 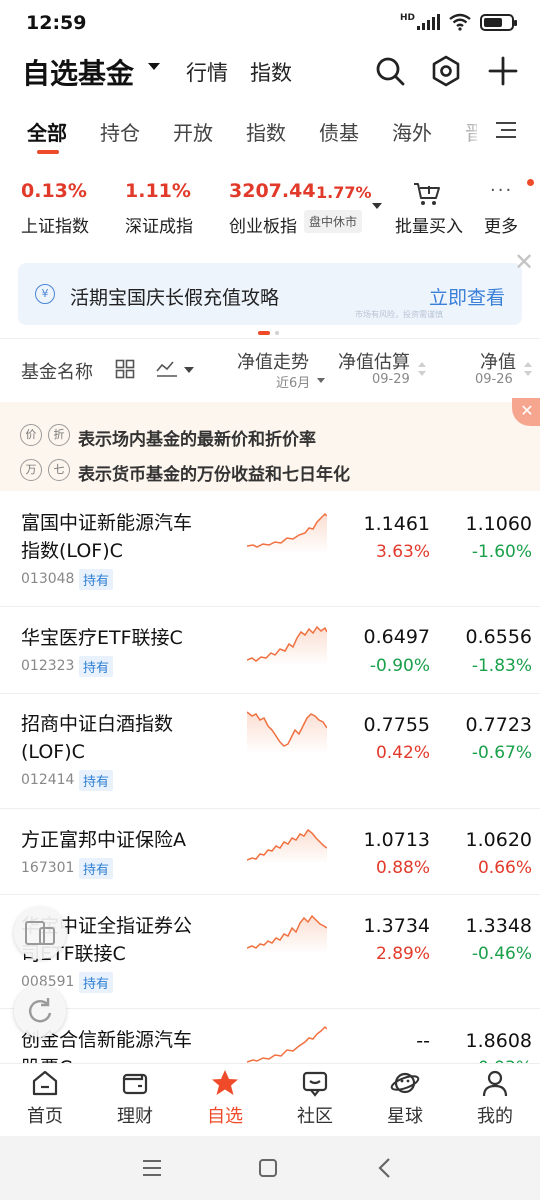 What do you see at coordinates (174, 296) in the screenshot?
I see `banner-text: 活期宝国庆长假充值攻略` at bounding box center [174, 296].